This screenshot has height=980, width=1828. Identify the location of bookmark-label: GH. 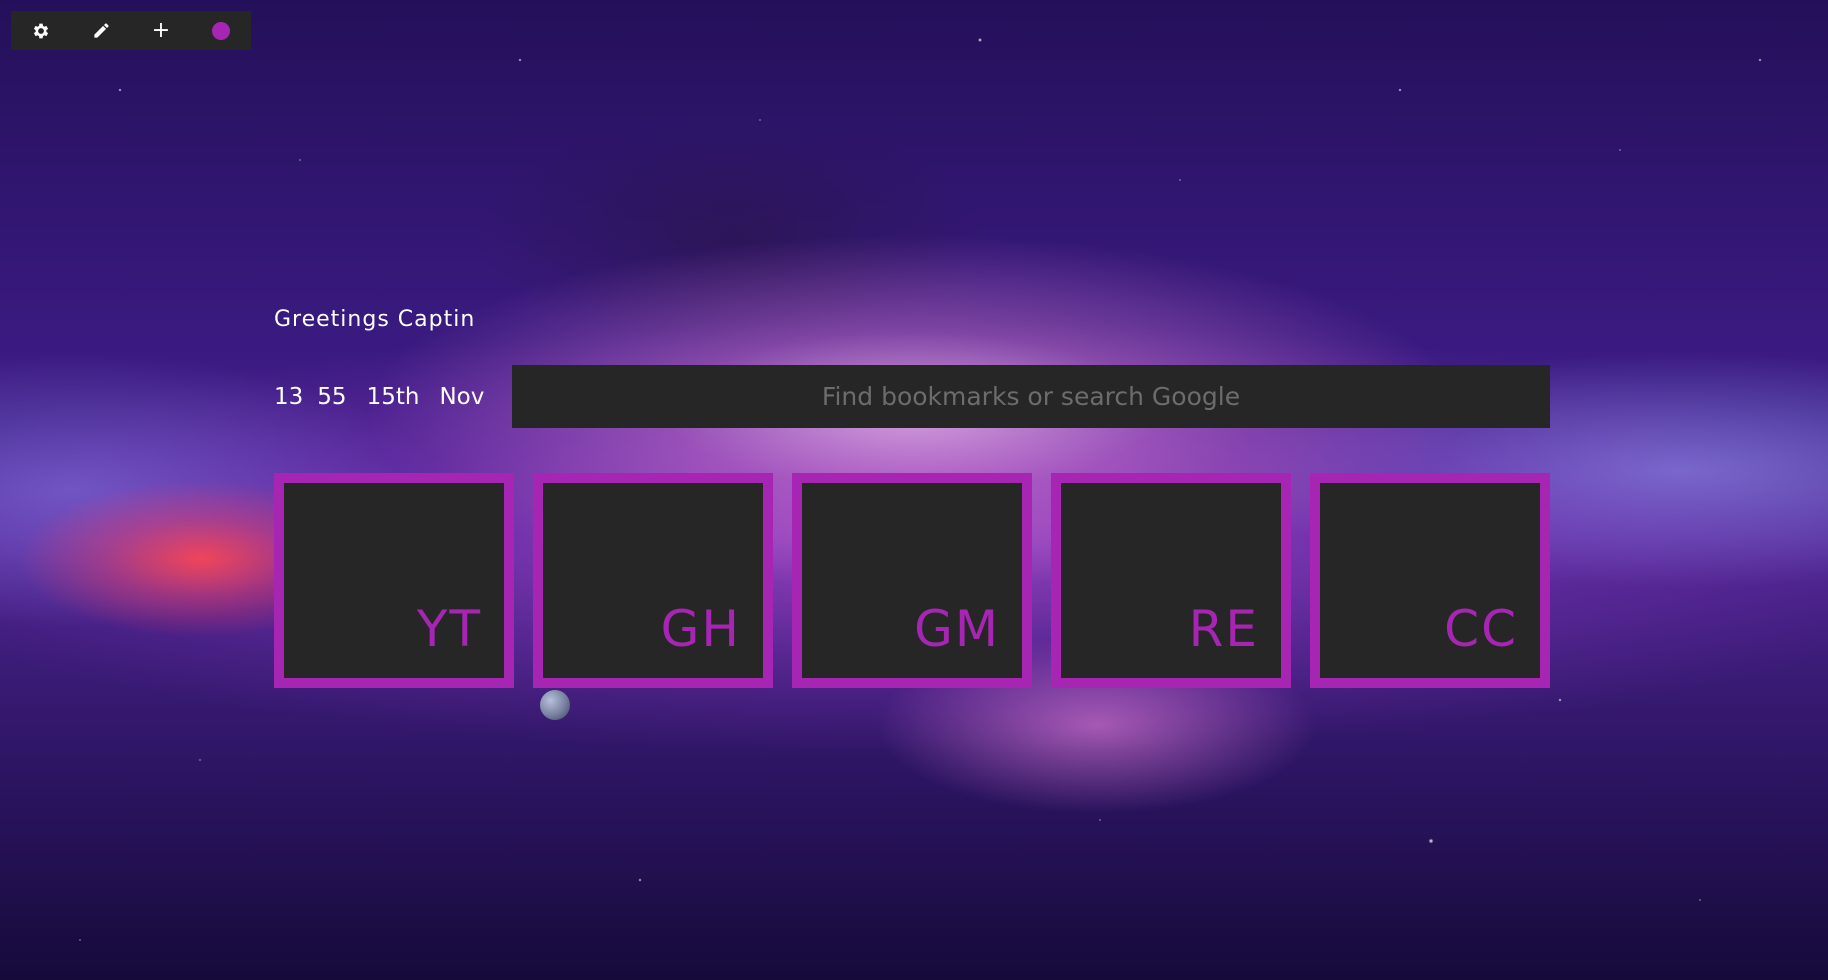
(700, 629).